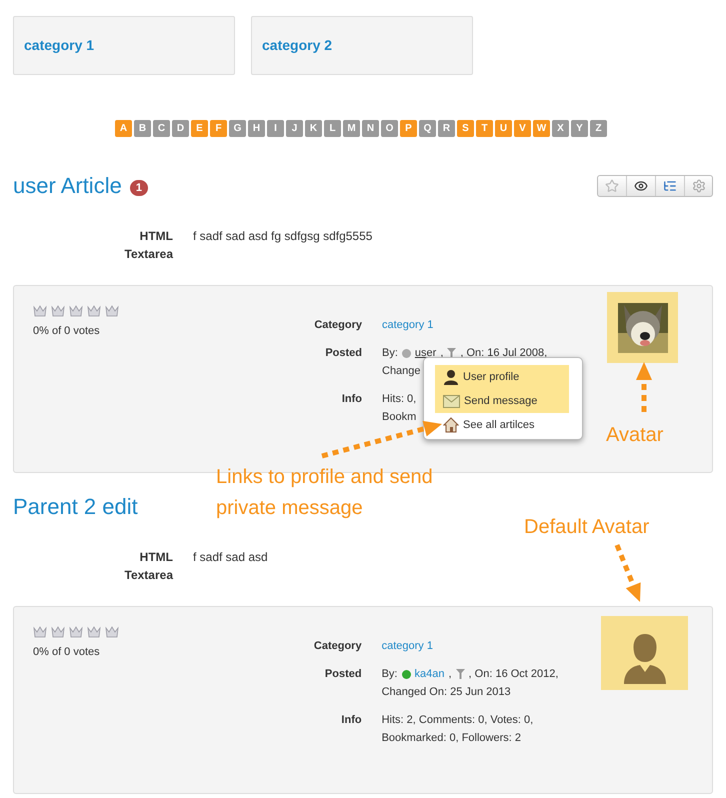 Image resolution: width=726 pixels, height=798 pixels. I want to click on popup-menu-item: See all artilces, so click(502, 425).